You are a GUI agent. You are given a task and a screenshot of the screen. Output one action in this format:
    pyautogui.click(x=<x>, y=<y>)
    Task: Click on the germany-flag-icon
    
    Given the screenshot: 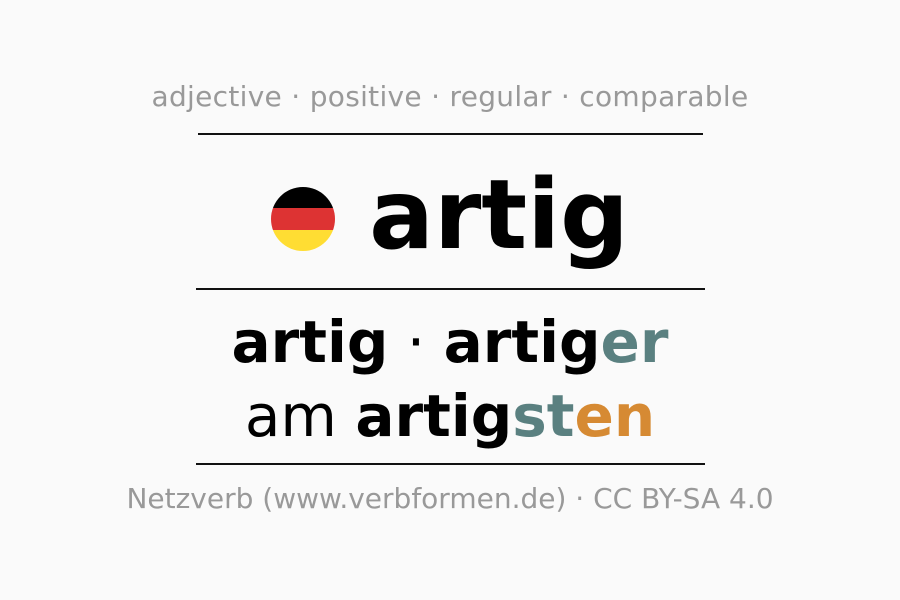 What is the action you would take?
    pyautogui.click(x=303, y=219)
    